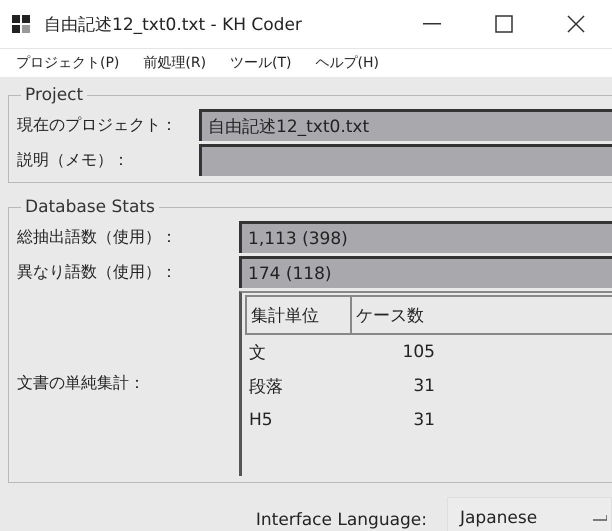 Image resolution: width=612 pixels, height=531 pixels. What do you see at coordinates (529, 514) in the screenshot?
I see `language-dropdown: Japanese` at bounding box center [529, 514].